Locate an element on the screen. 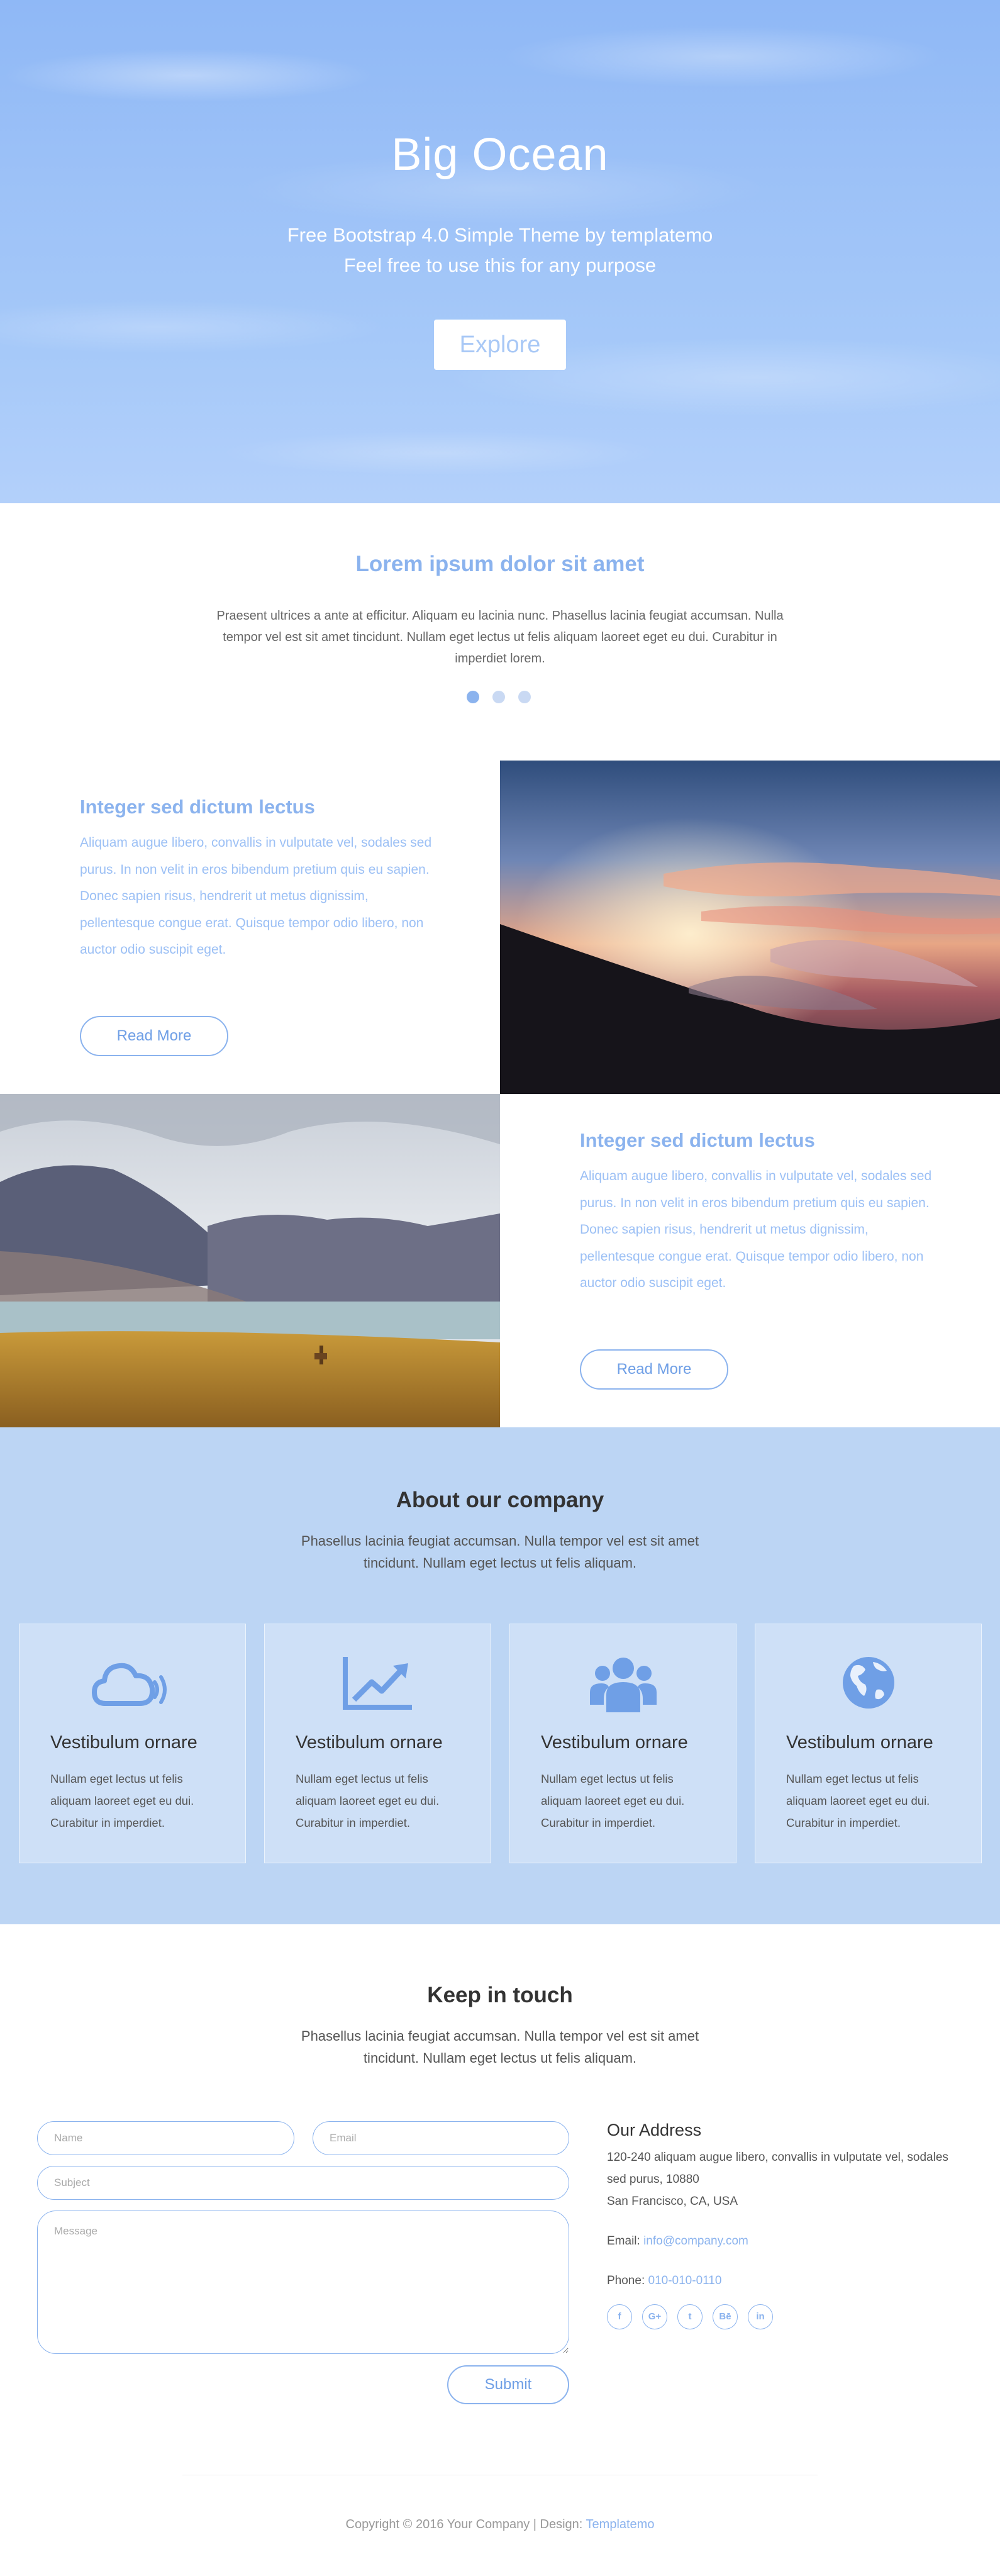 This screenshot has width=1000, height=2576. contact-title: Keep in touch is located at coordinates (500, 1995).